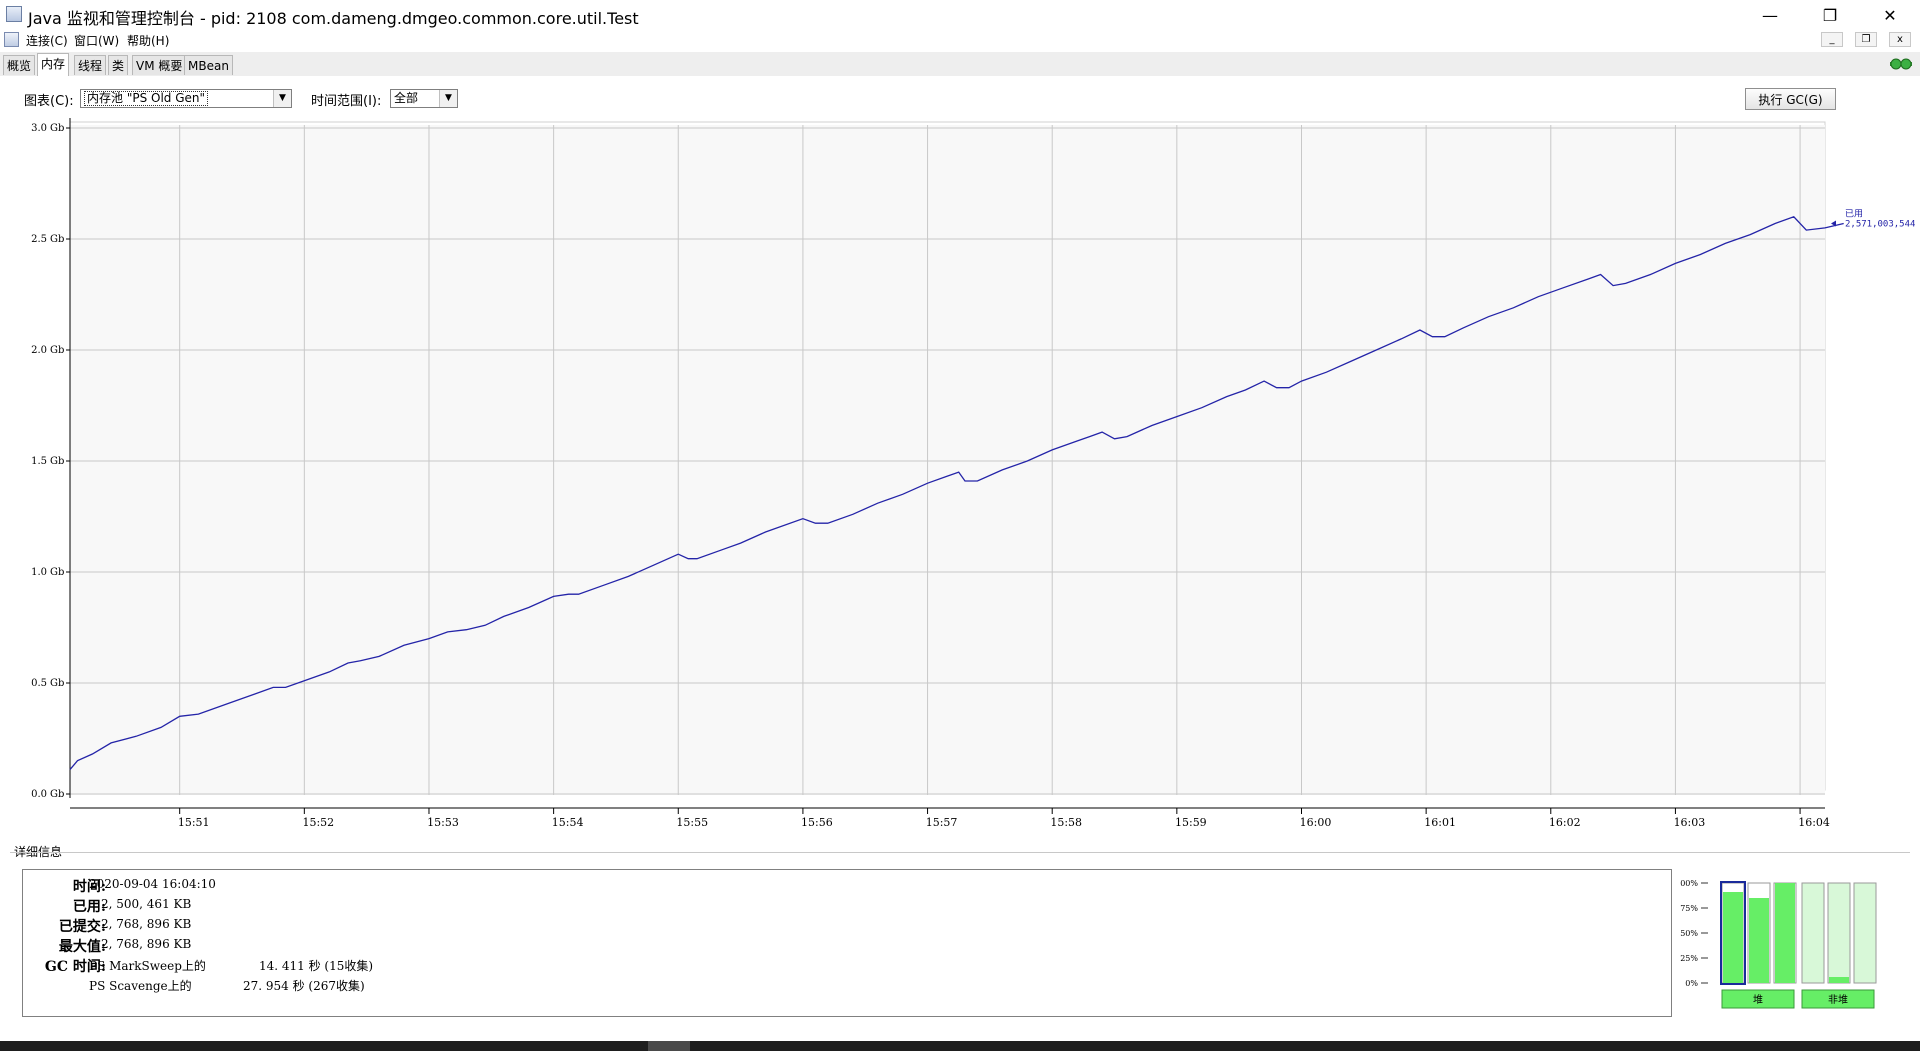 Image resolution: width=1920 pixels, height=1051 pixels. Describe the element at coordinates (39, 572) in the screenshot. I see `y-tick-label: 1.0` at that location.